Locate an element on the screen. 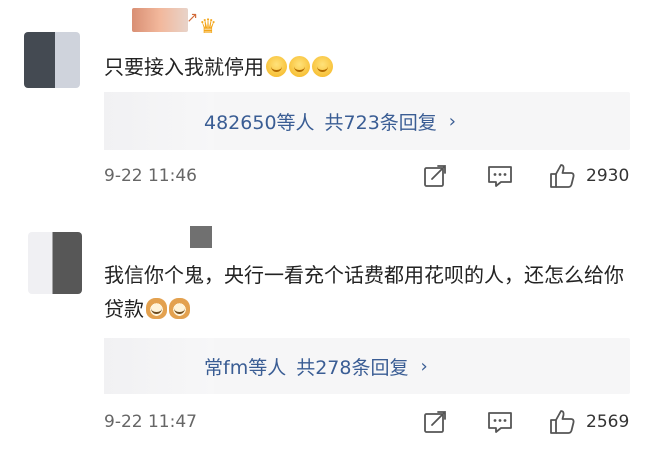  like-count: 2930 is located at coordinates (608, 176).